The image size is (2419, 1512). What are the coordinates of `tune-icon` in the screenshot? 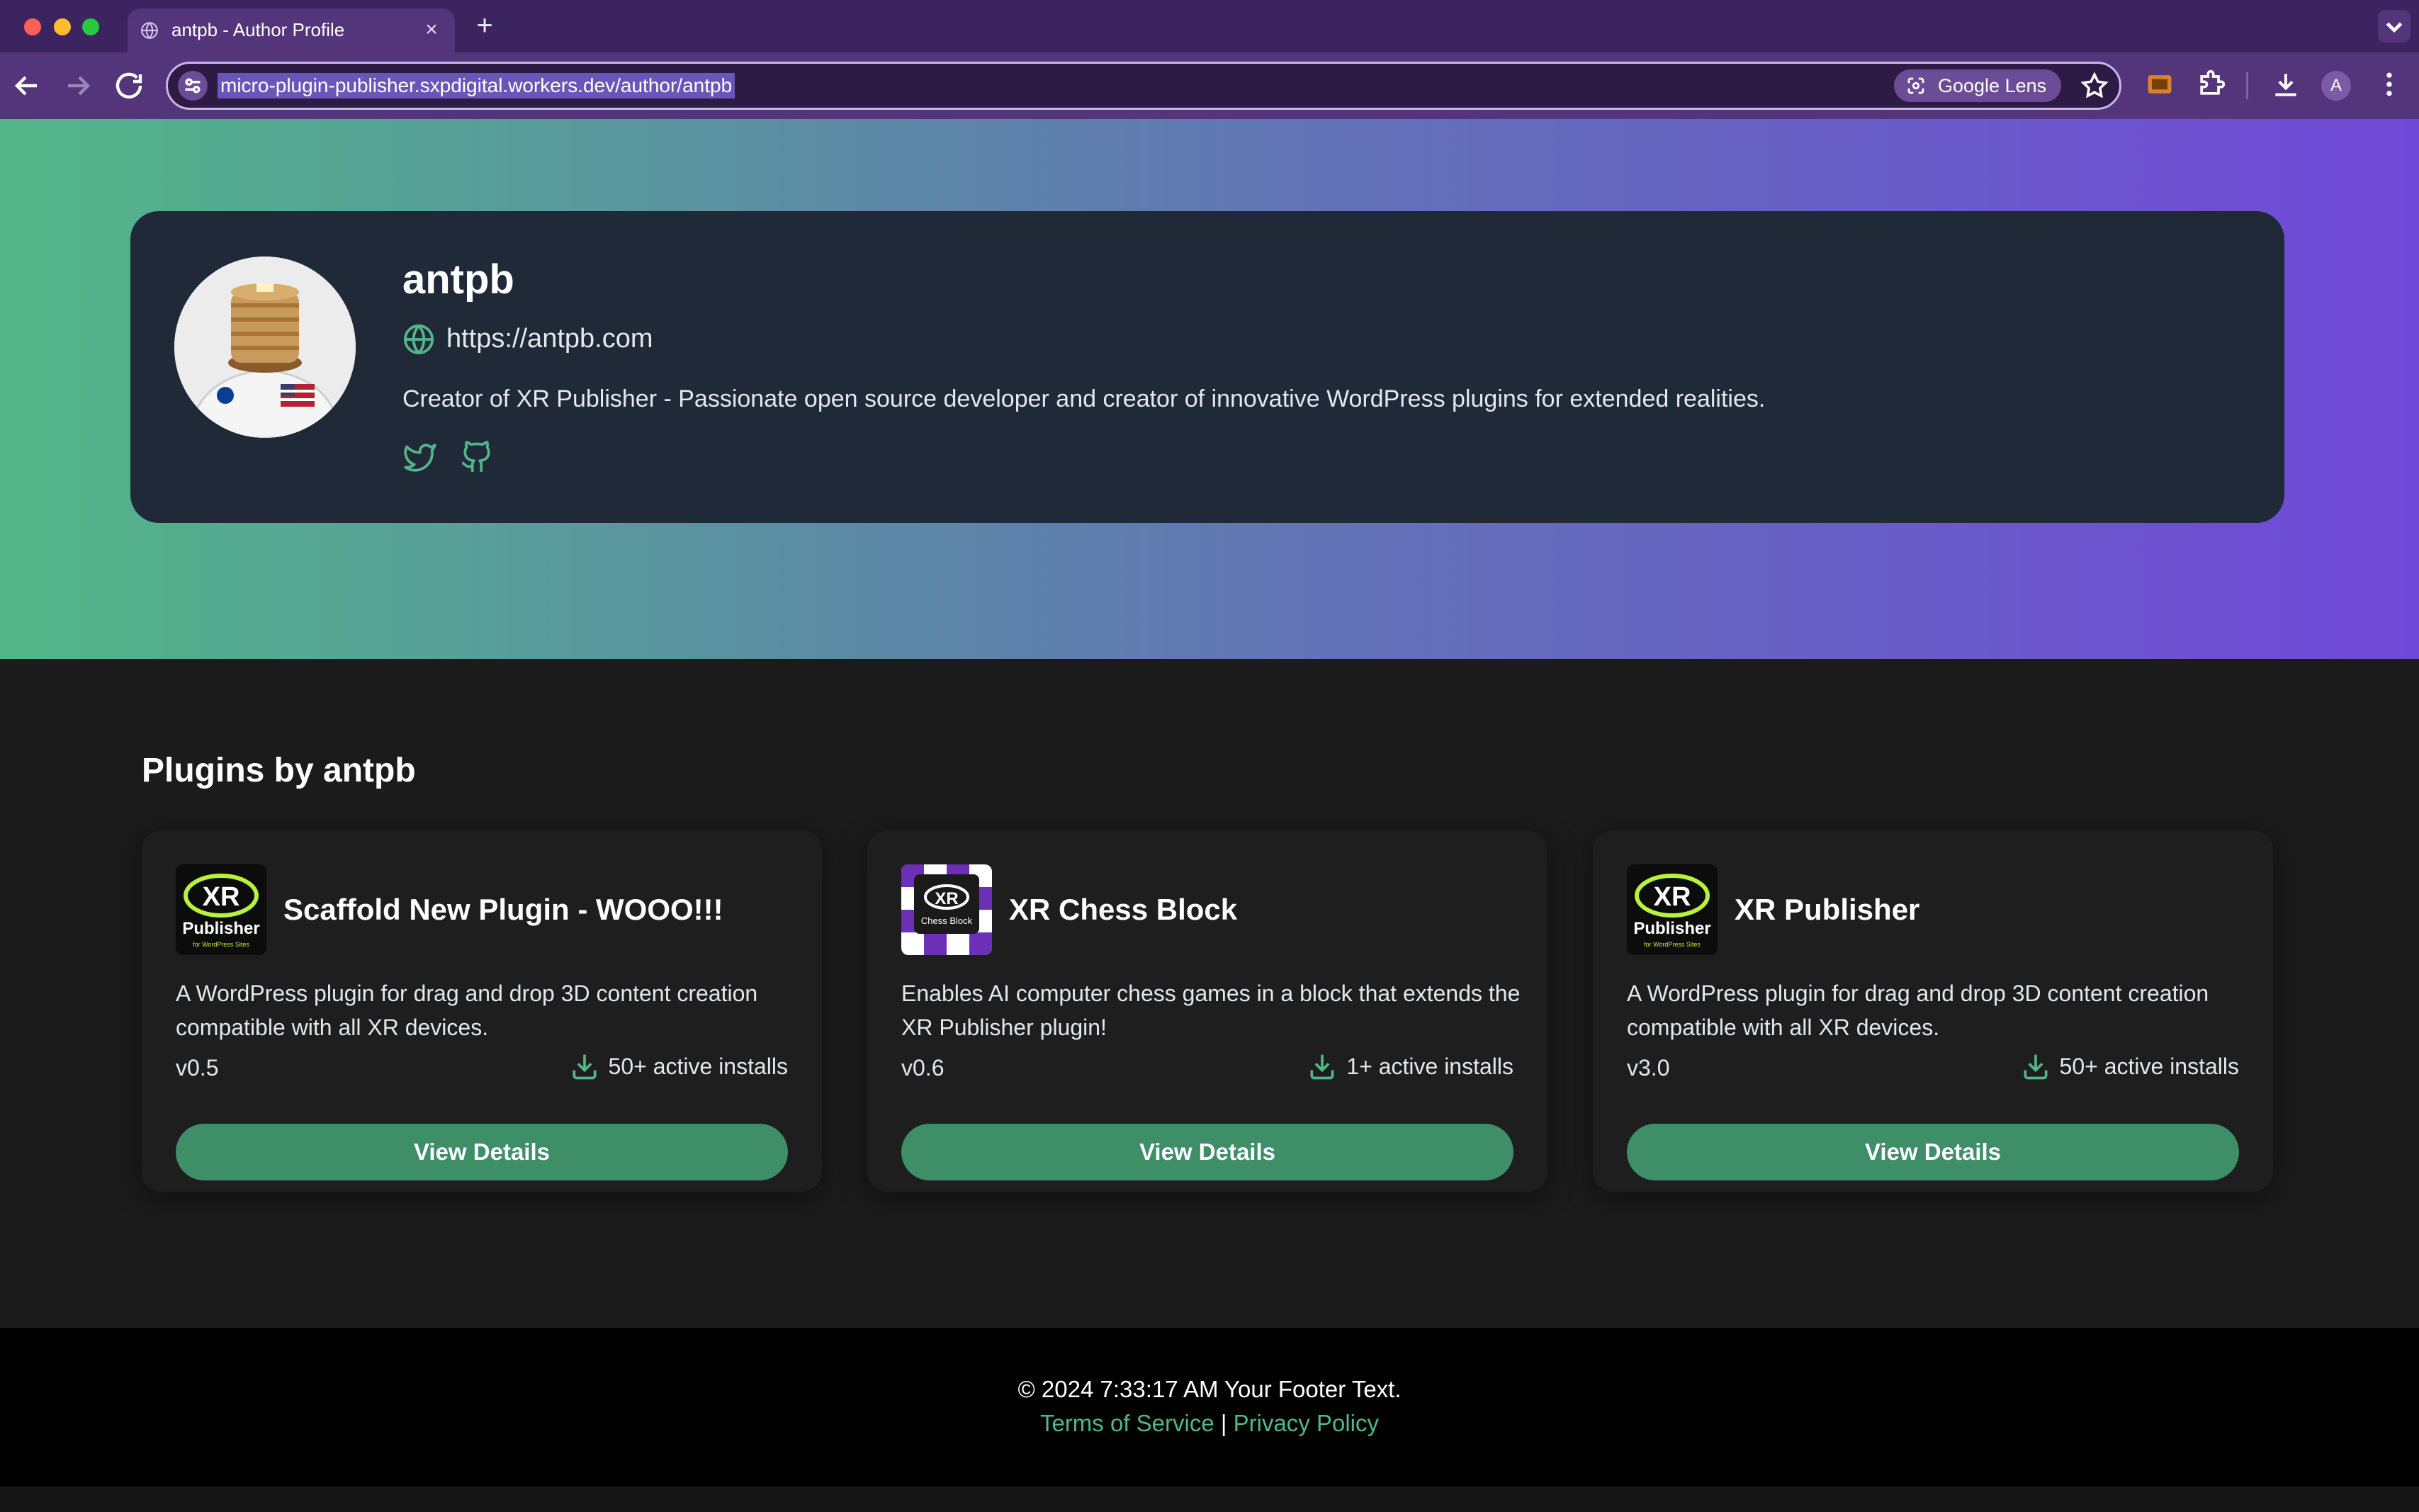 It's located at (193, 86).